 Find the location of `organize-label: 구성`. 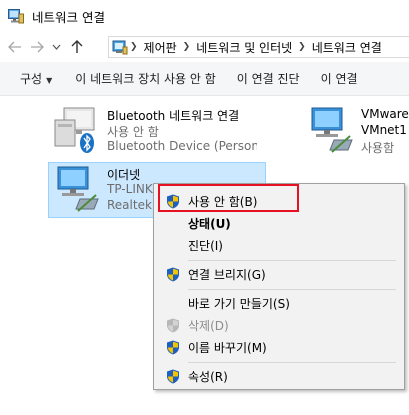

organize-label: 구성 is located at coordinates (31, 79).